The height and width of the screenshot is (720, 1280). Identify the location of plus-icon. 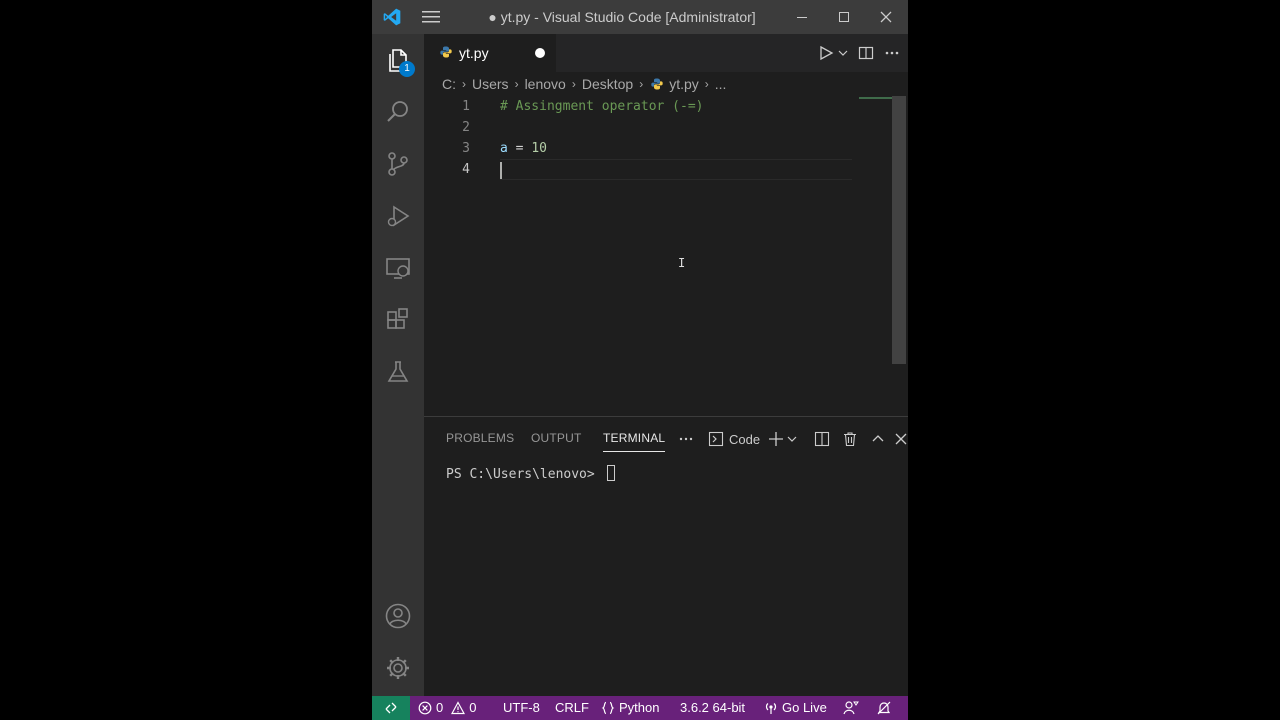
(776, 439).